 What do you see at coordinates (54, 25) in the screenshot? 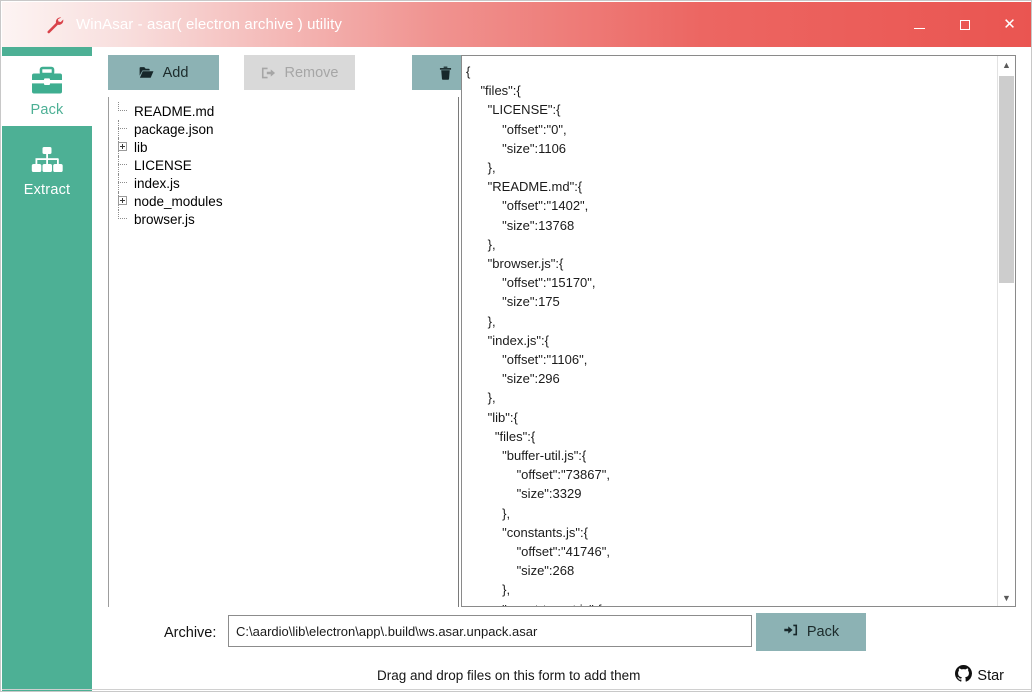
I see `wrench-icon` at bounding box center [54, 25].